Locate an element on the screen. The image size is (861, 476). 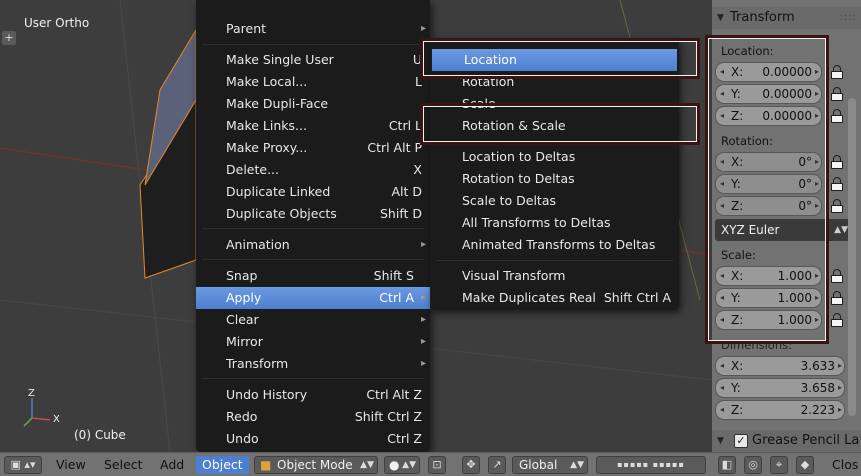
object-menu-button: Object is located at coordinates (222, 465).